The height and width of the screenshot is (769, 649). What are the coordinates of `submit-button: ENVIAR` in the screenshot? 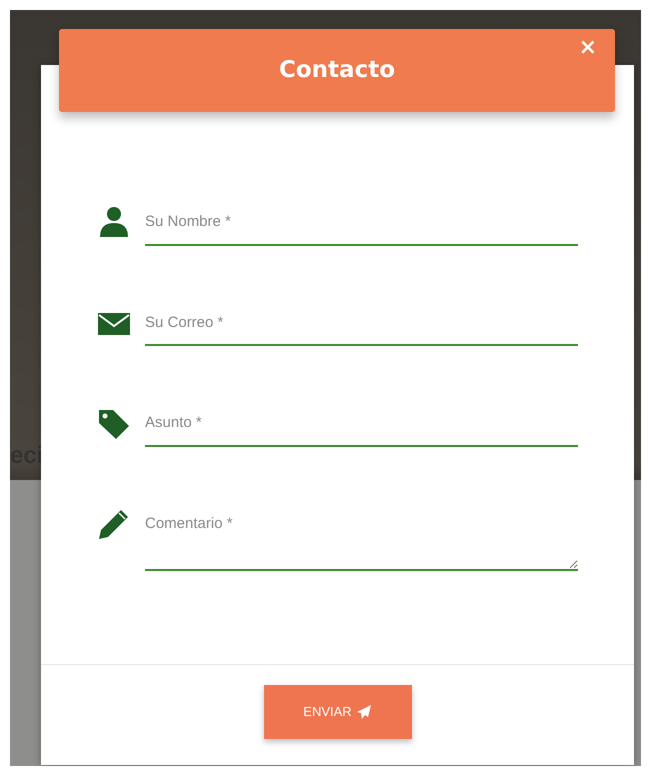 It's located at (338, 712).